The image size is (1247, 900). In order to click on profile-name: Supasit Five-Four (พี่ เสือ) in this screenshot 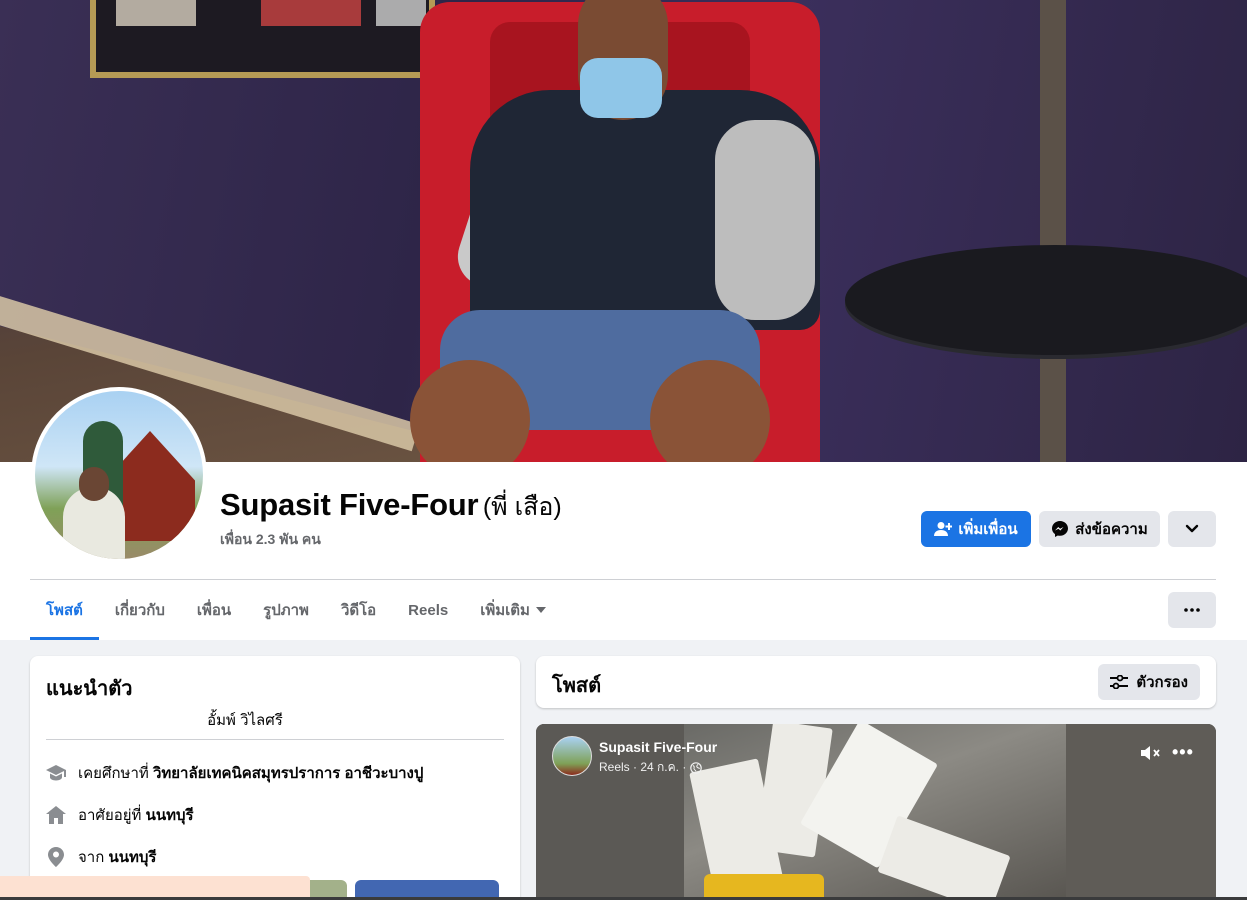, I will do `click(391, 507)`.